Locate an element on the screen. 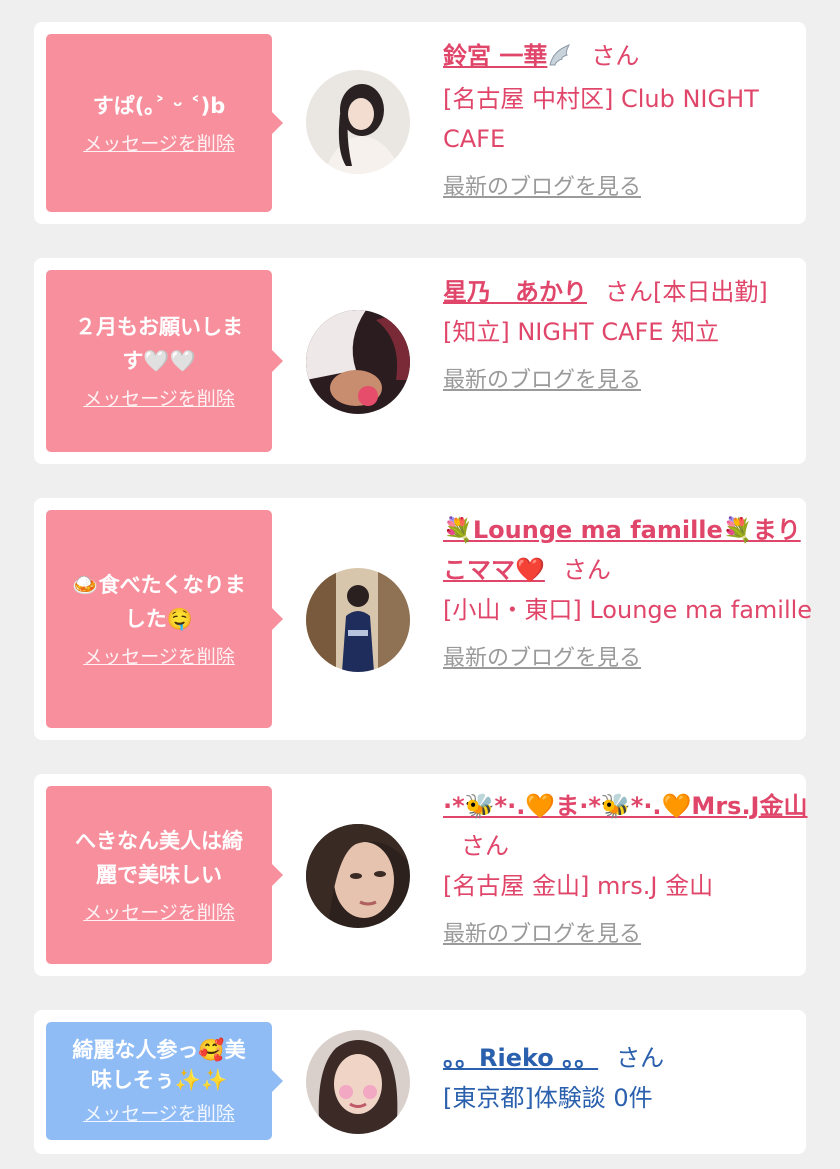 The image size is (840, 1169). message-bubble: すぱ(｡˃ ᵕ ˂)b メッセージを削除 is located at coordinates (164, 123).